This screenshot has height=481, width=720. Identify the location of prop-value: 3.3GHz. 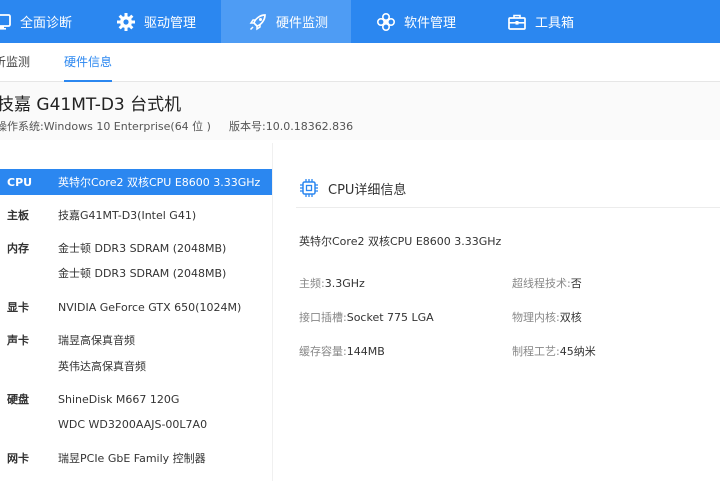
(344, 283).